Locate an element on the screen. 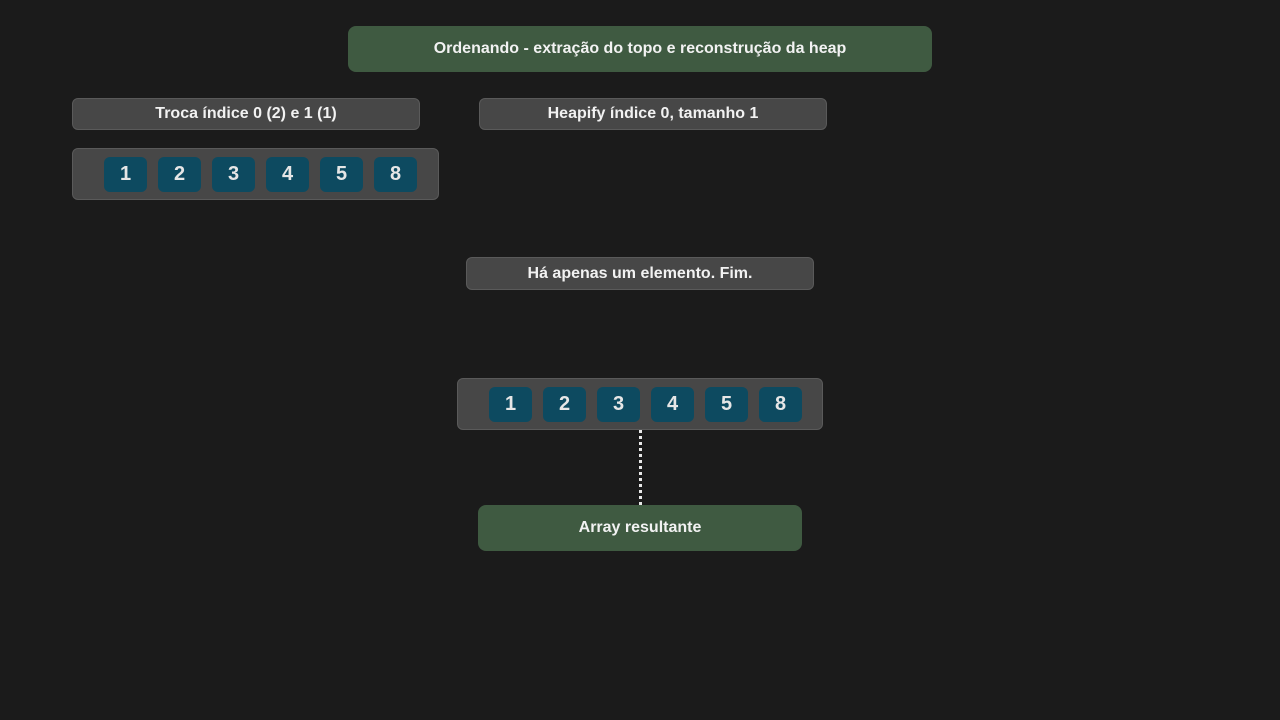  message-box: Há apenas um elemento. Fim. is located at coordinates (640, 273).